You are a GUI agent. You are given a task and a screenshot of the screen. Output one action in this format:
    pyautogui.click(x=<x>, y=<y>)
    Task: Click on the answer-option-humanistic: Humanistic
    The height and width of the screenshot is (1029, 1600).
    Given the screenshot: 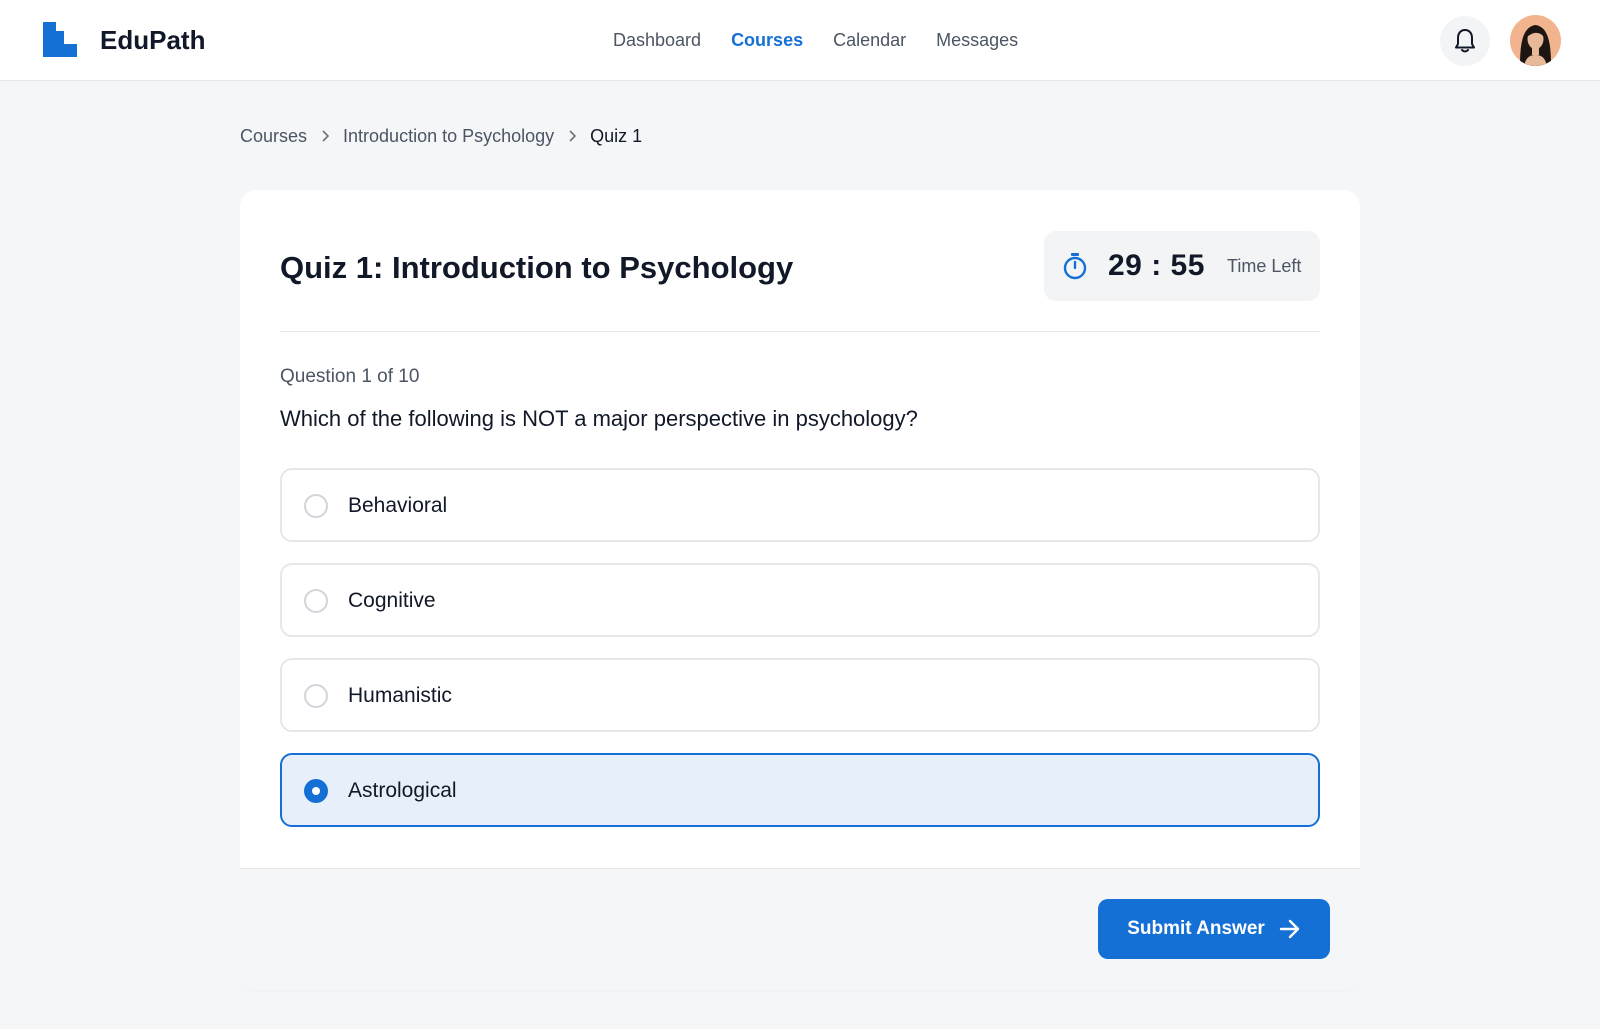 What is the action you would take?
    pyautogui.click(x=800, y=695)
    